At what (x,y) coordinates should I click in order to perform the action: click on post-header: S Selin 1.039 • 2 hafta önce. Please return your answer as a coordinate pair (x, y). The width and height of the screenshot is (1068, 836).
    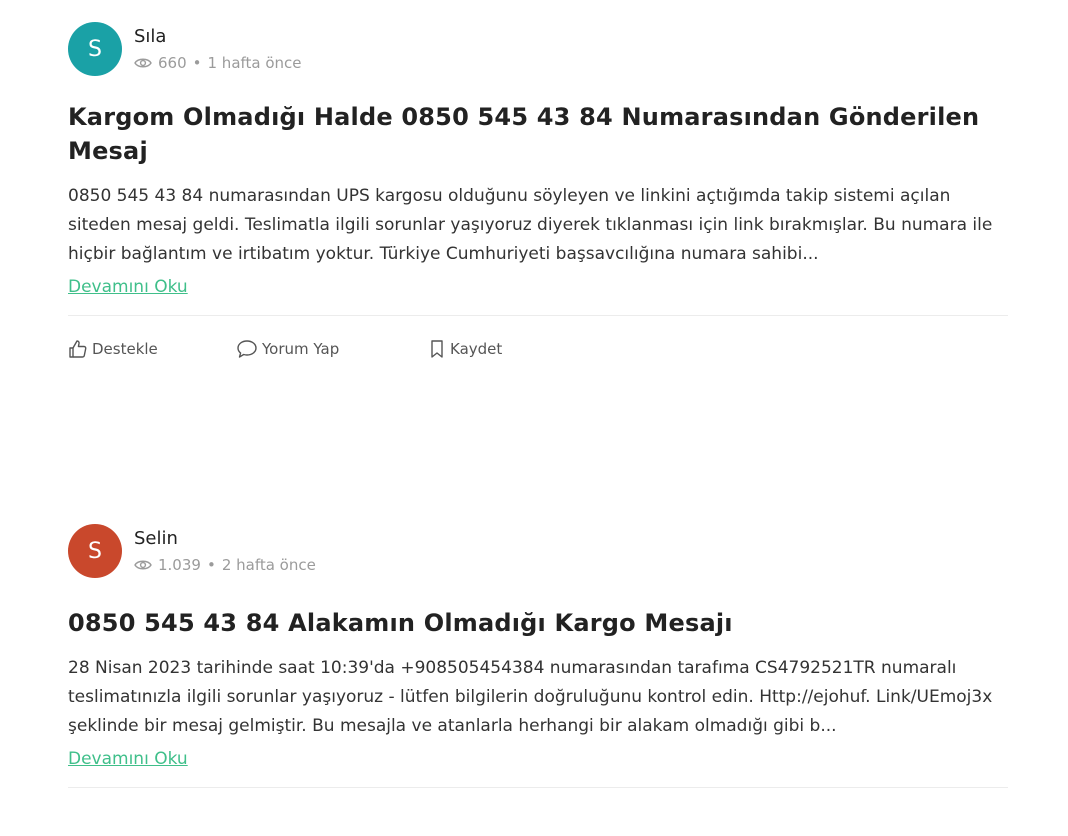
    Looking at the image, I should click on (538, 551).